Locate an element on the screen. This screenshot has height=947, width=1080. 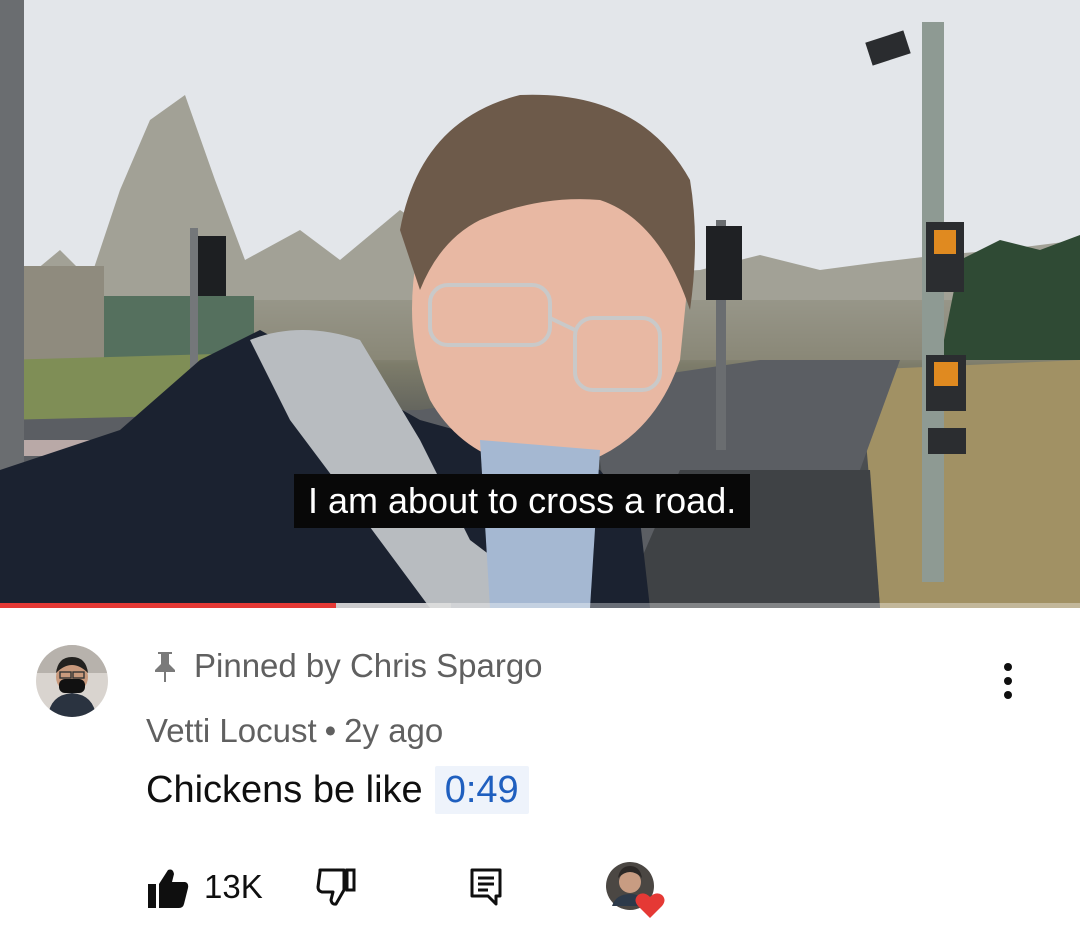
pin-icon is located at coordinates (165, 666).